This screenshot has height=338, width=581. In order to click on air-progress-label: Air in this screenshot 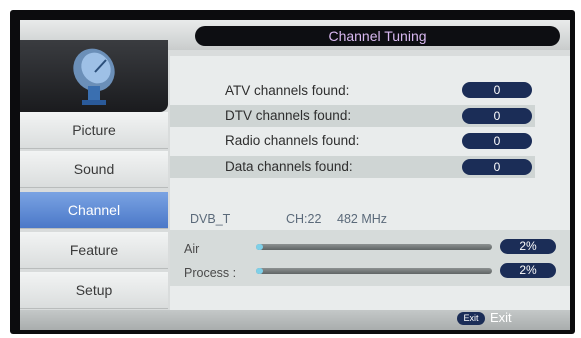, I will do `click(192, 249)`.